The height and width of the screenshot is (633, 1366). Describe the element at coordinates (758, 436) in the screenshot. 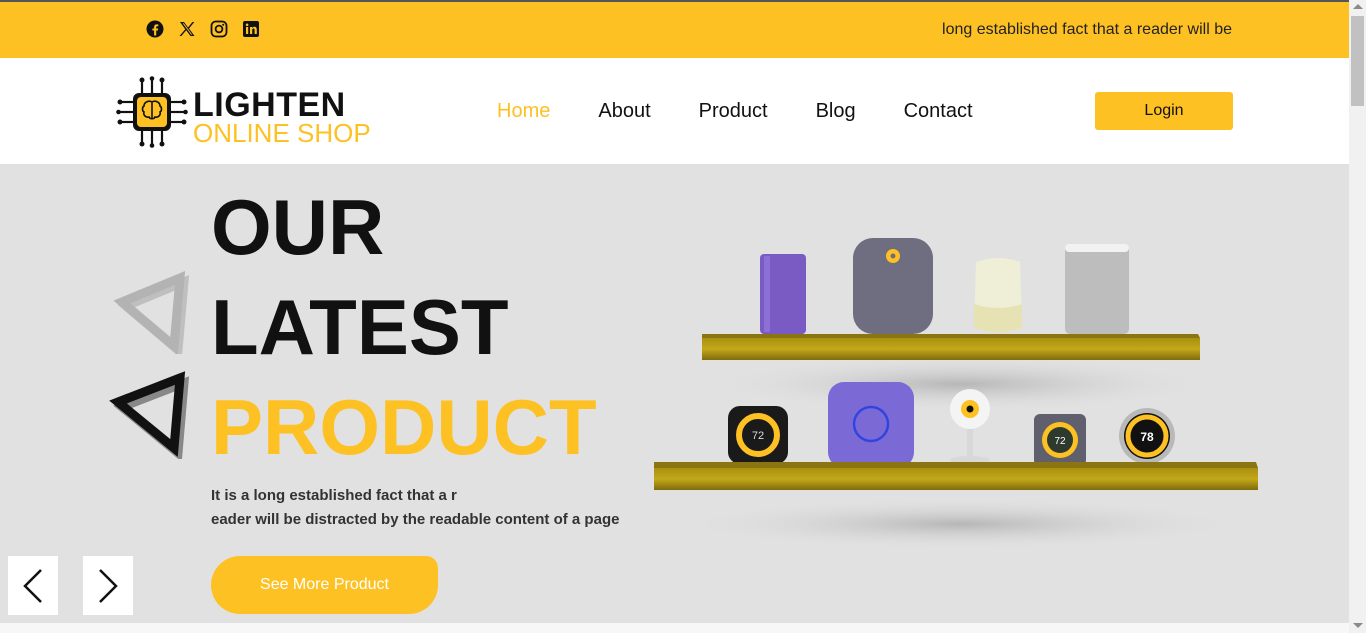

I see `thermostat-reading-1: 72` at that location.